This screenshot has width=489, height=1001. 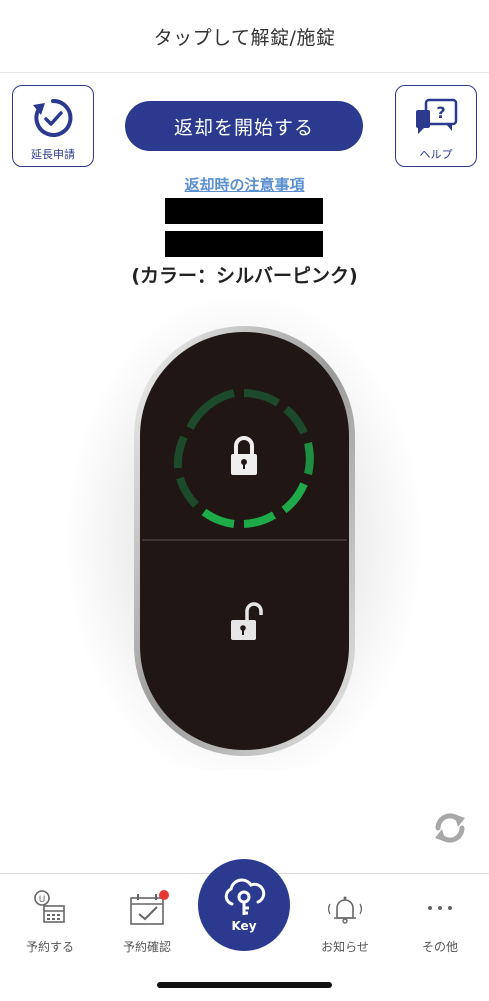 I want to click on tab-reservation-check-label: 予約確認, so click(x=146, y=947).